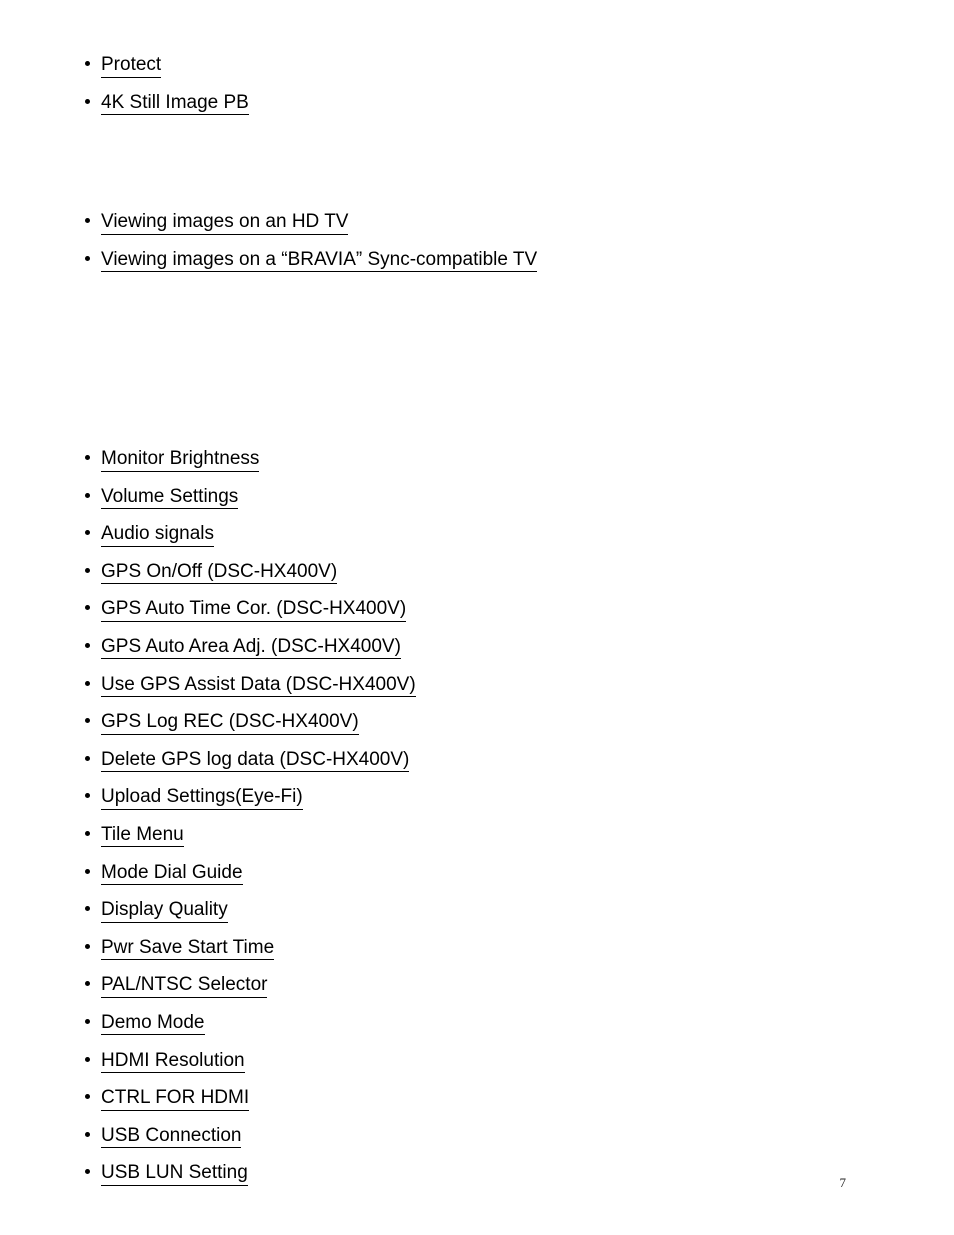  I want to click on toc-link: Delete GPS log data (DSC-HX400V), so click(255, 761).